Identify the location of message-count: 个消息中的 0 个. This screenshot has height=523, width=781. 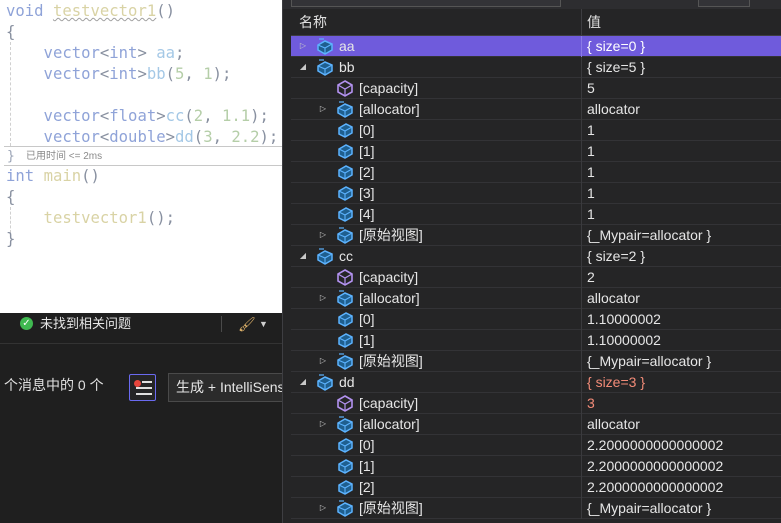
(54, 385).